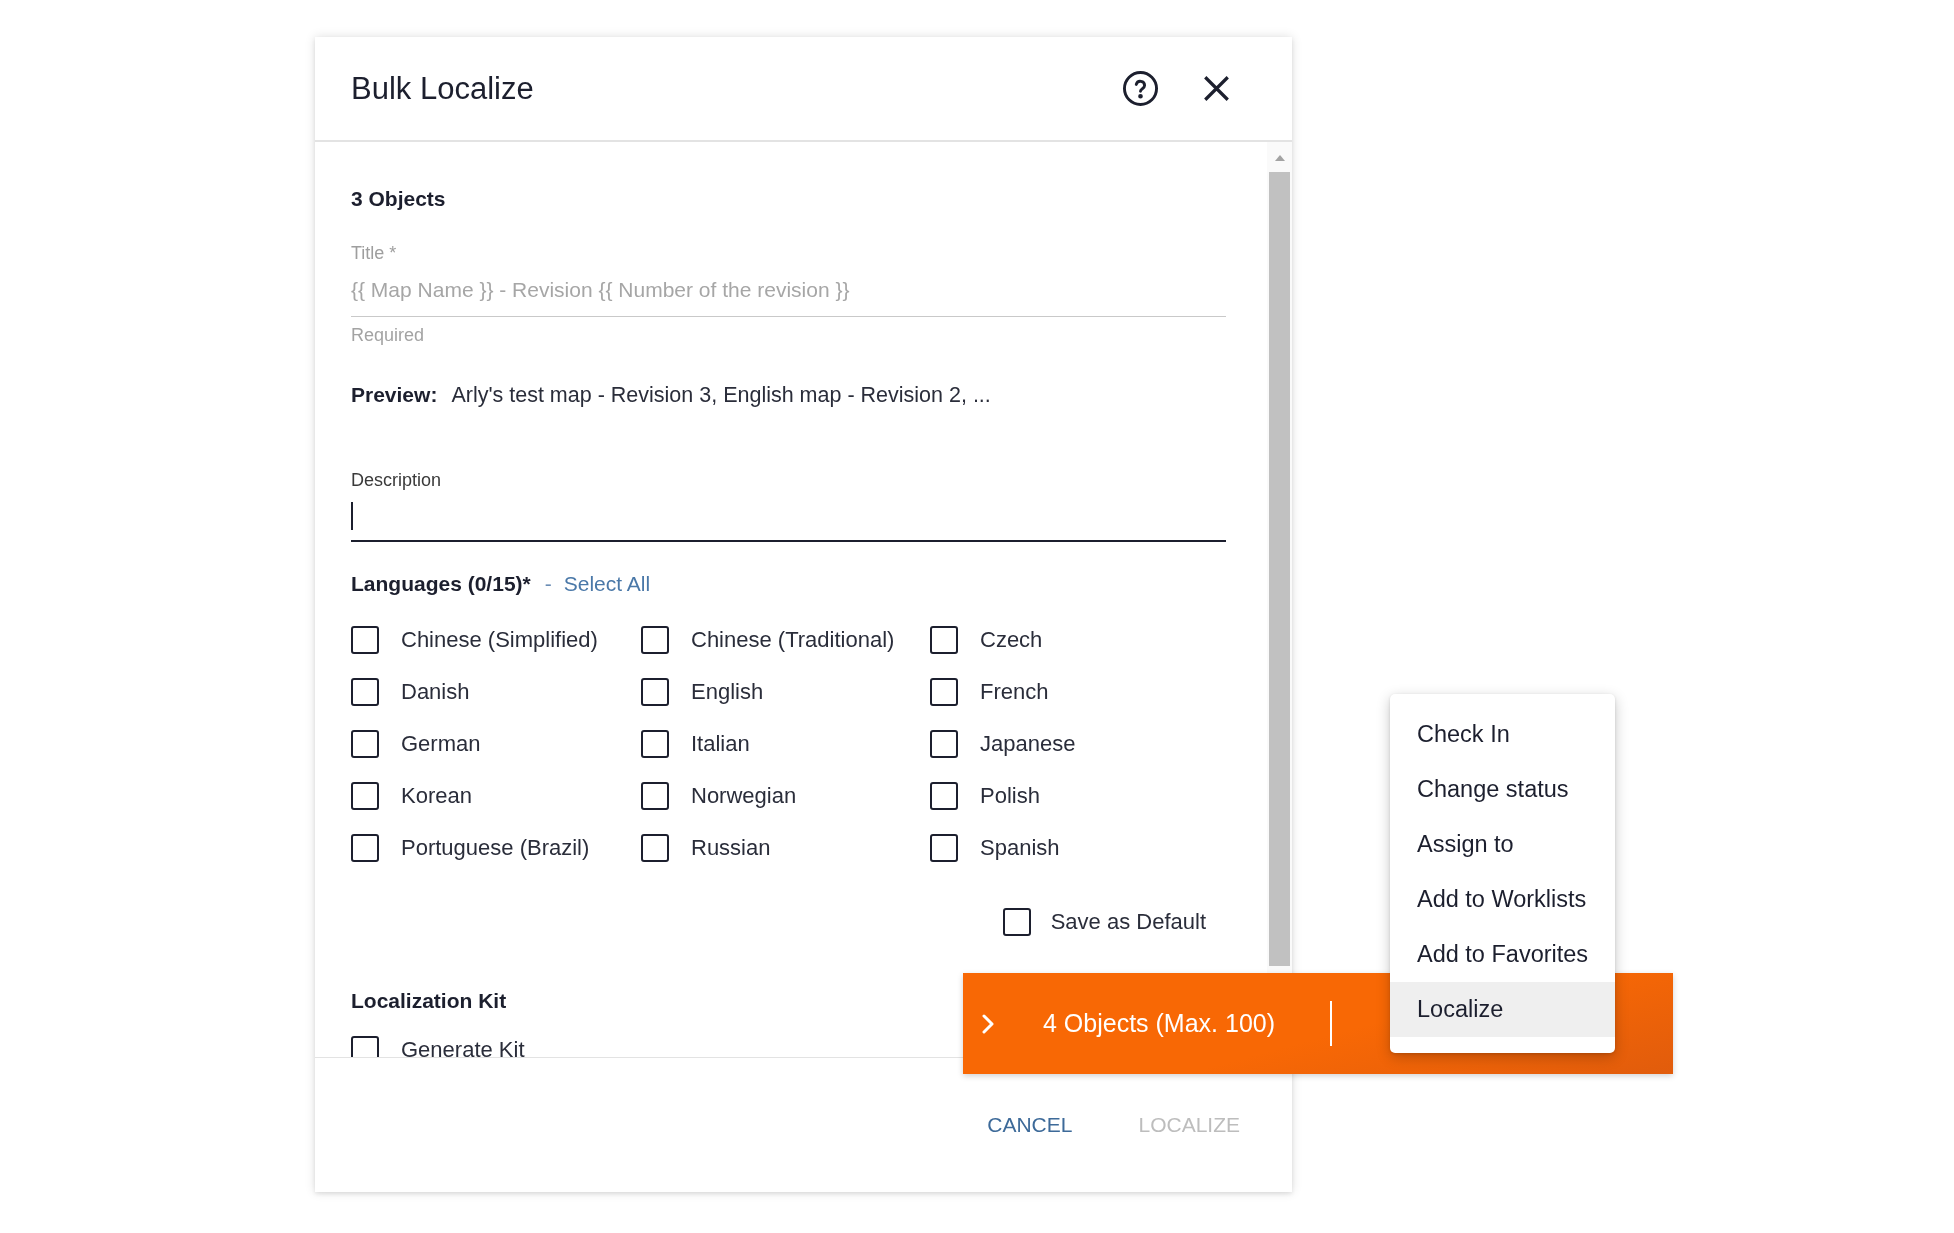  Describe the element at coordinates (1128, 922) in the screenshot. I see `checkbox-label: Save as Default` at that location.